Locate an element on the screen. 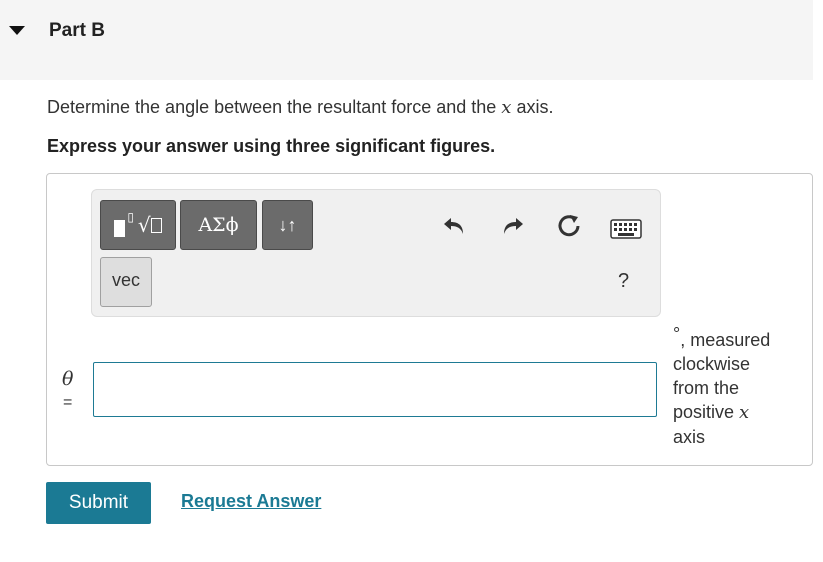 The width and height of the screenshot is (823, 562). question-variable: x is located at coordinates (506, 107).